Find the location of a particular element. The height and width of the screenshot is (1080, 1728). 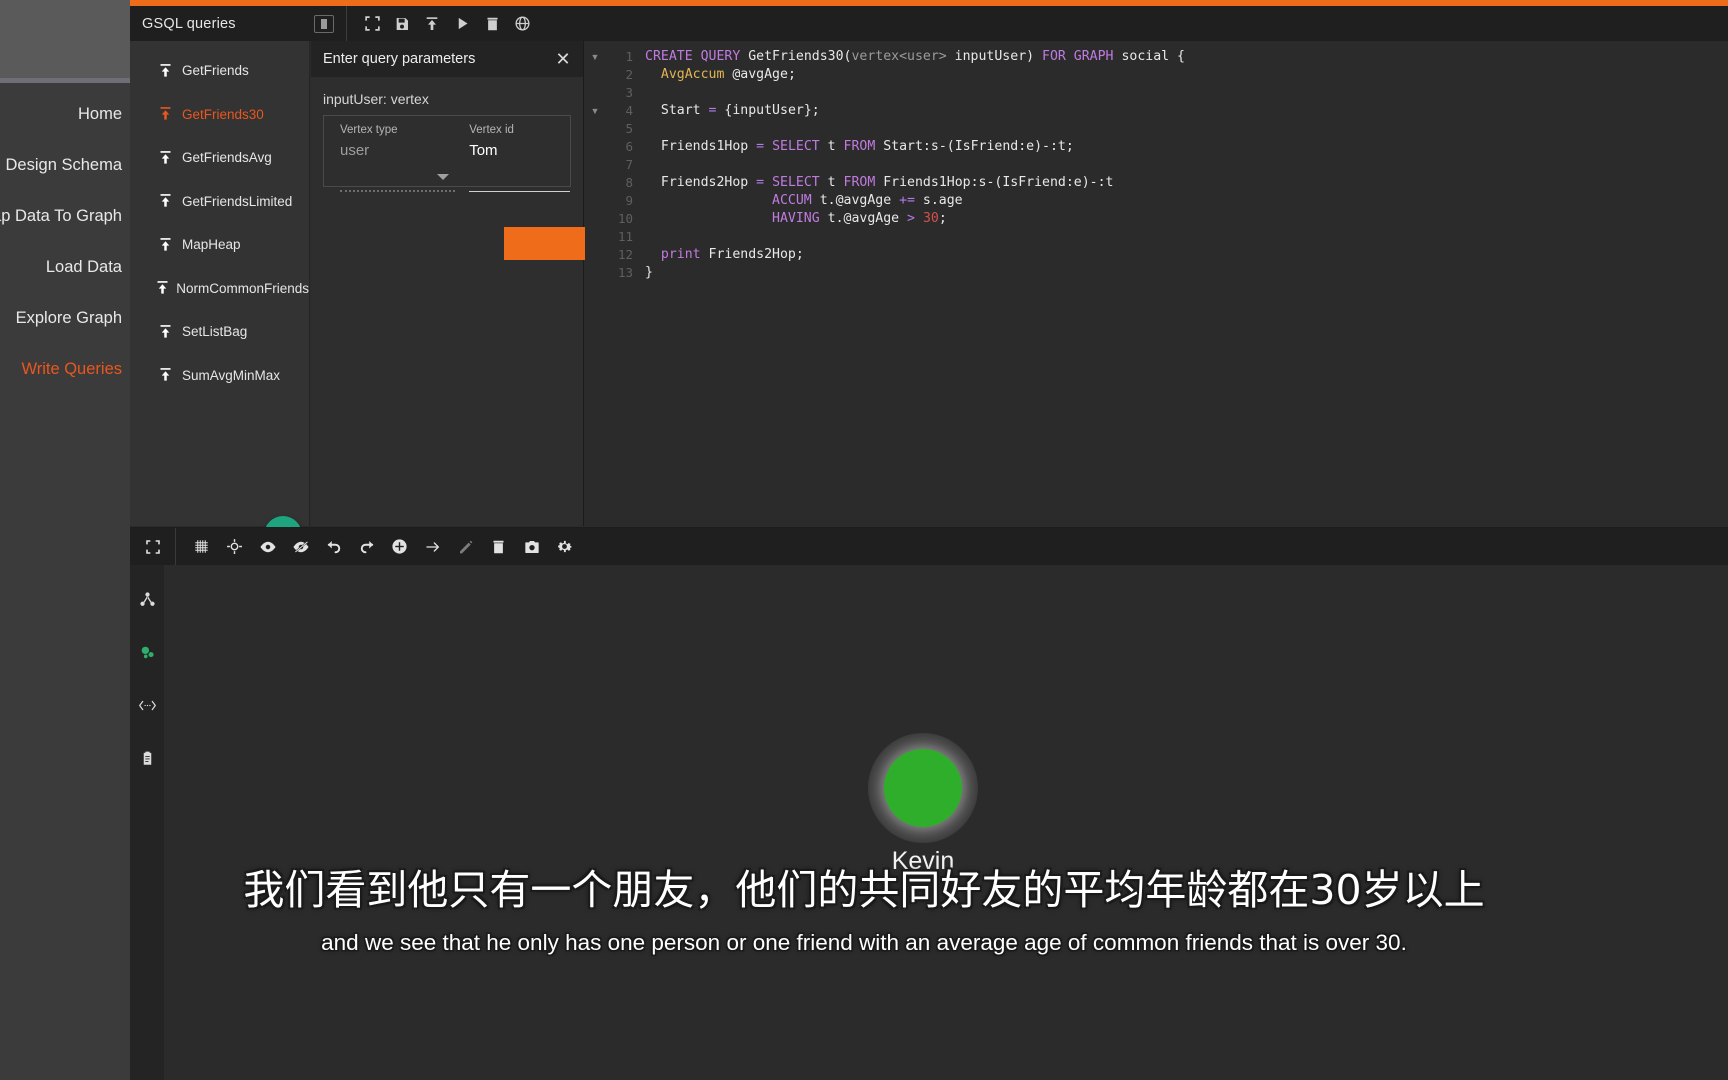

code-fold-gutter: ▼ ▼ is located at coordinates (595, 283).